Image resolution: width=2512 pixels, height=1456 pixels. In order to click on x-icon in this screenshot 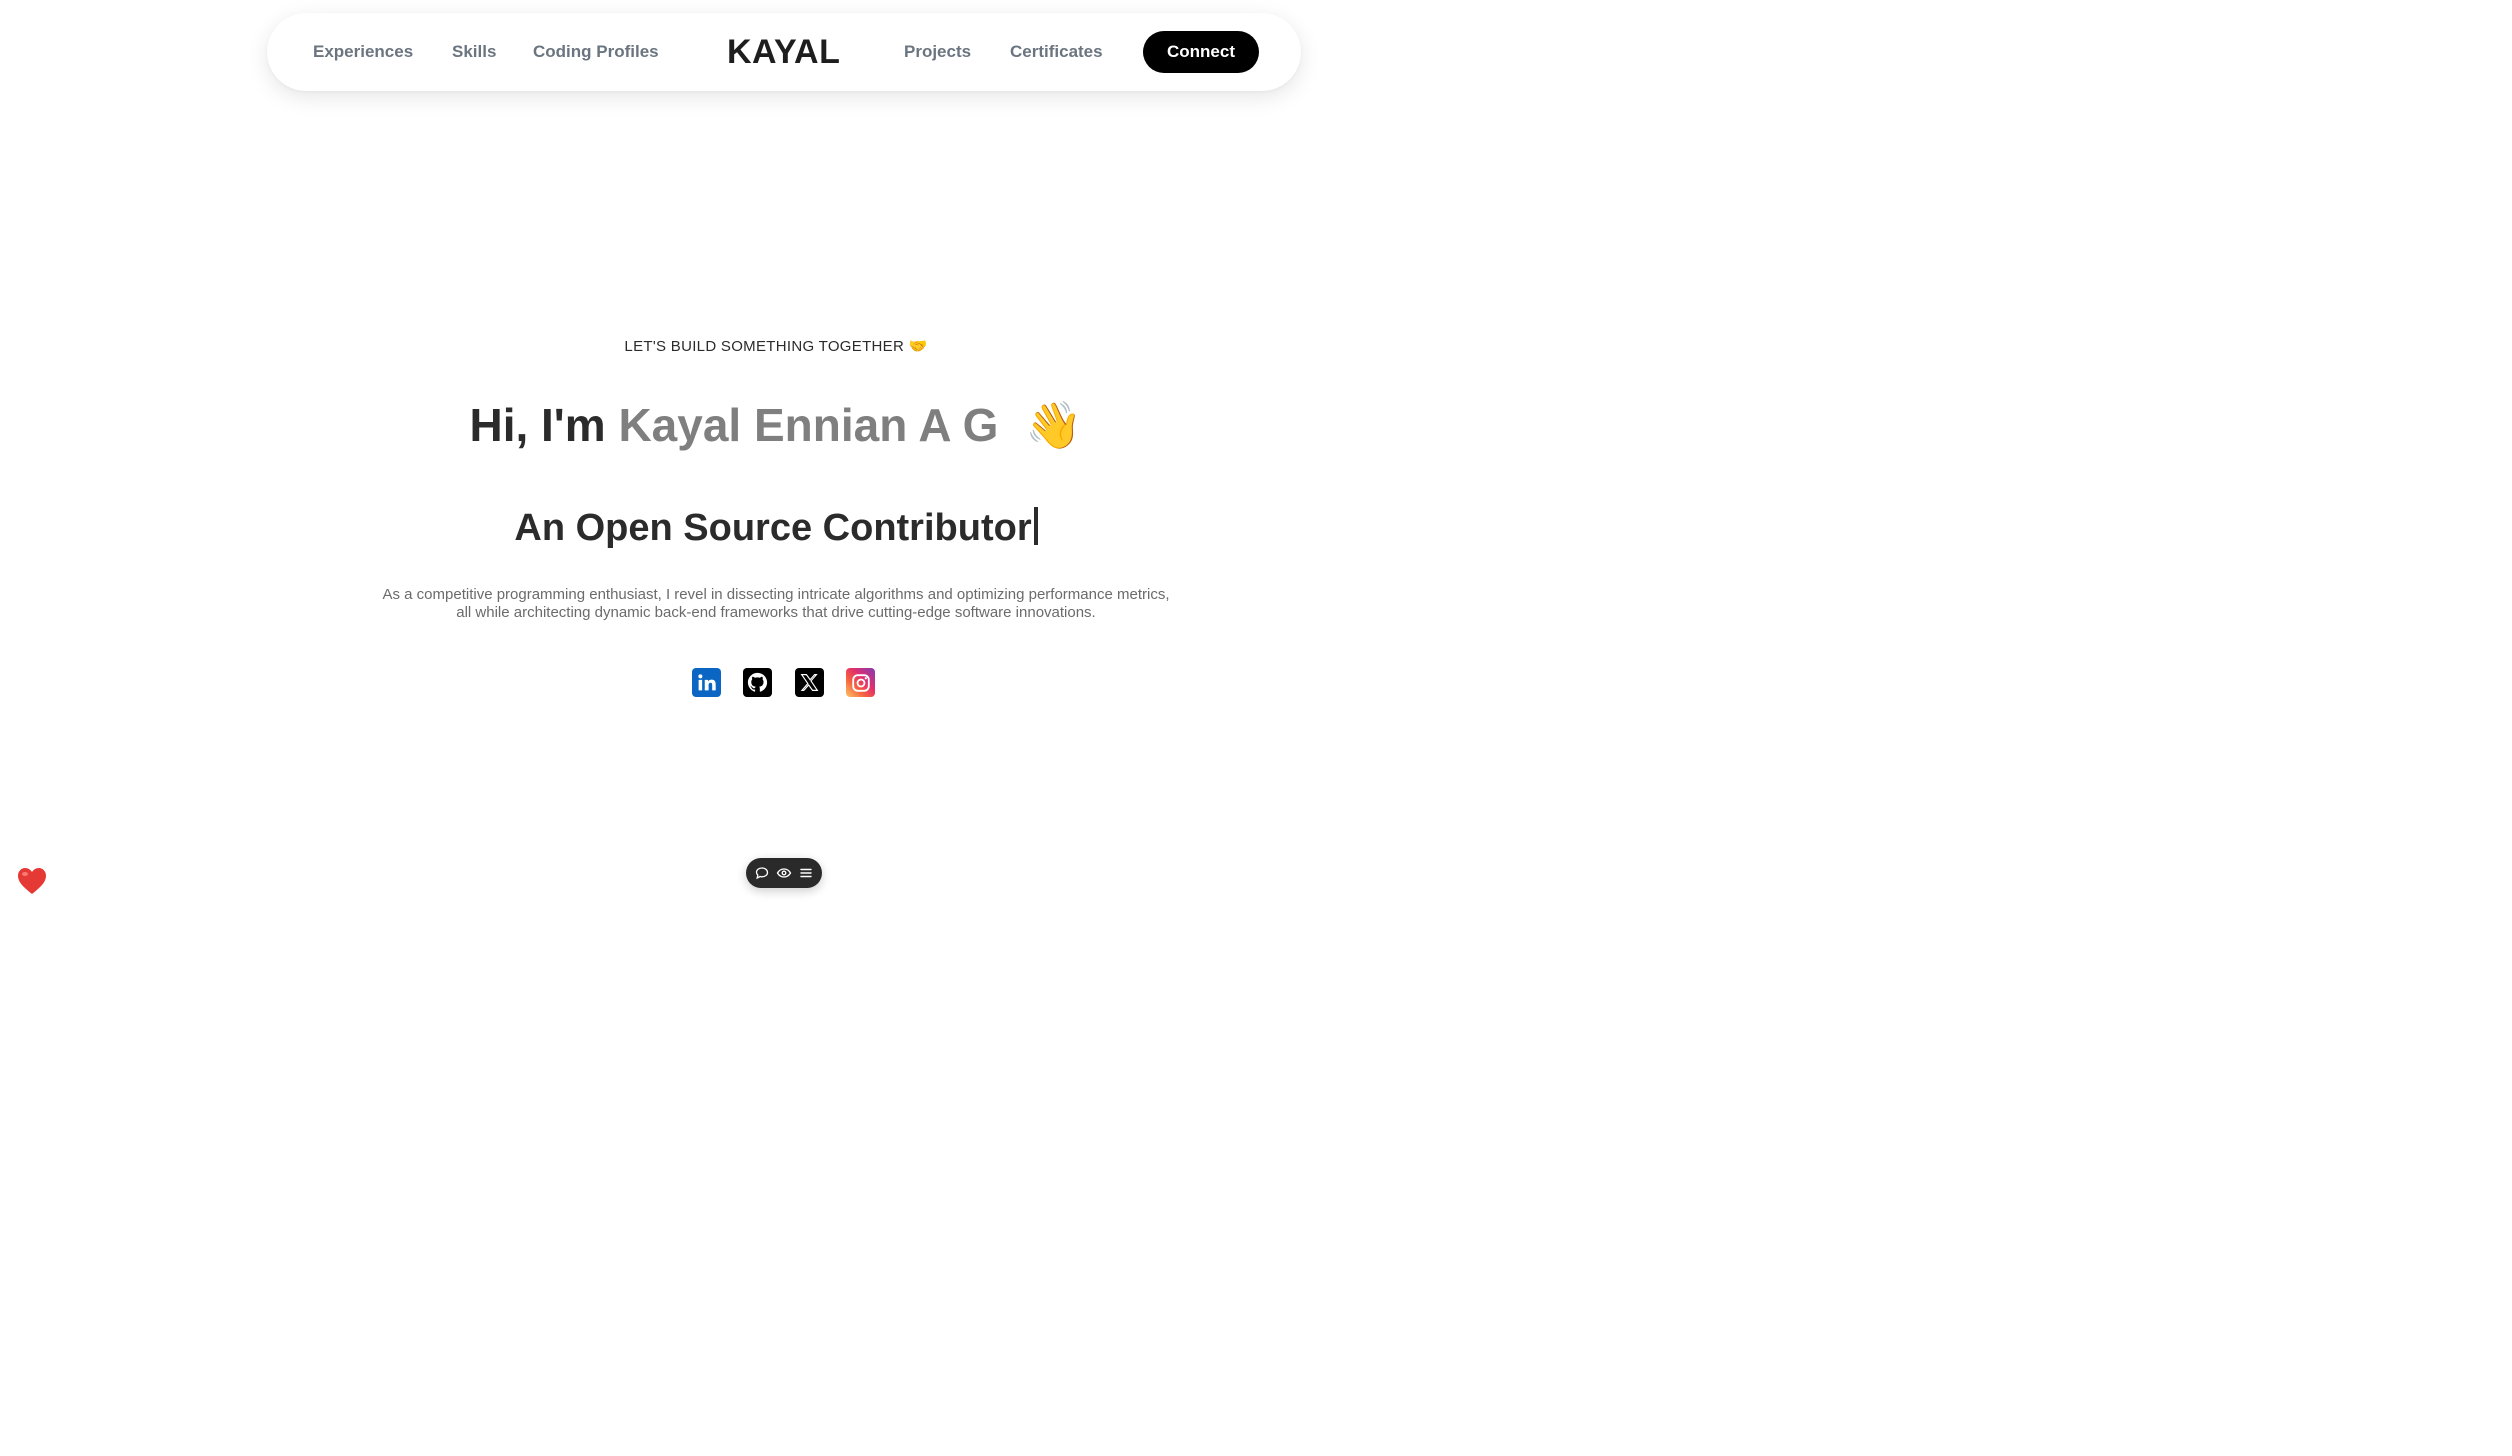, I will do `click(809, 682)`.